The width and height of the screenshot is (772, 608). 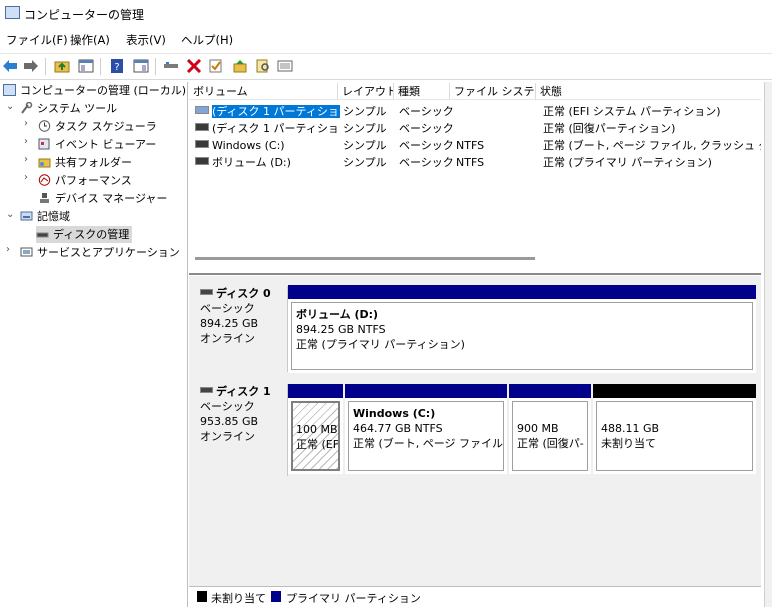 I want to click on tree-device-manager: デバイス マネージャー, so click(x=102, y=198).